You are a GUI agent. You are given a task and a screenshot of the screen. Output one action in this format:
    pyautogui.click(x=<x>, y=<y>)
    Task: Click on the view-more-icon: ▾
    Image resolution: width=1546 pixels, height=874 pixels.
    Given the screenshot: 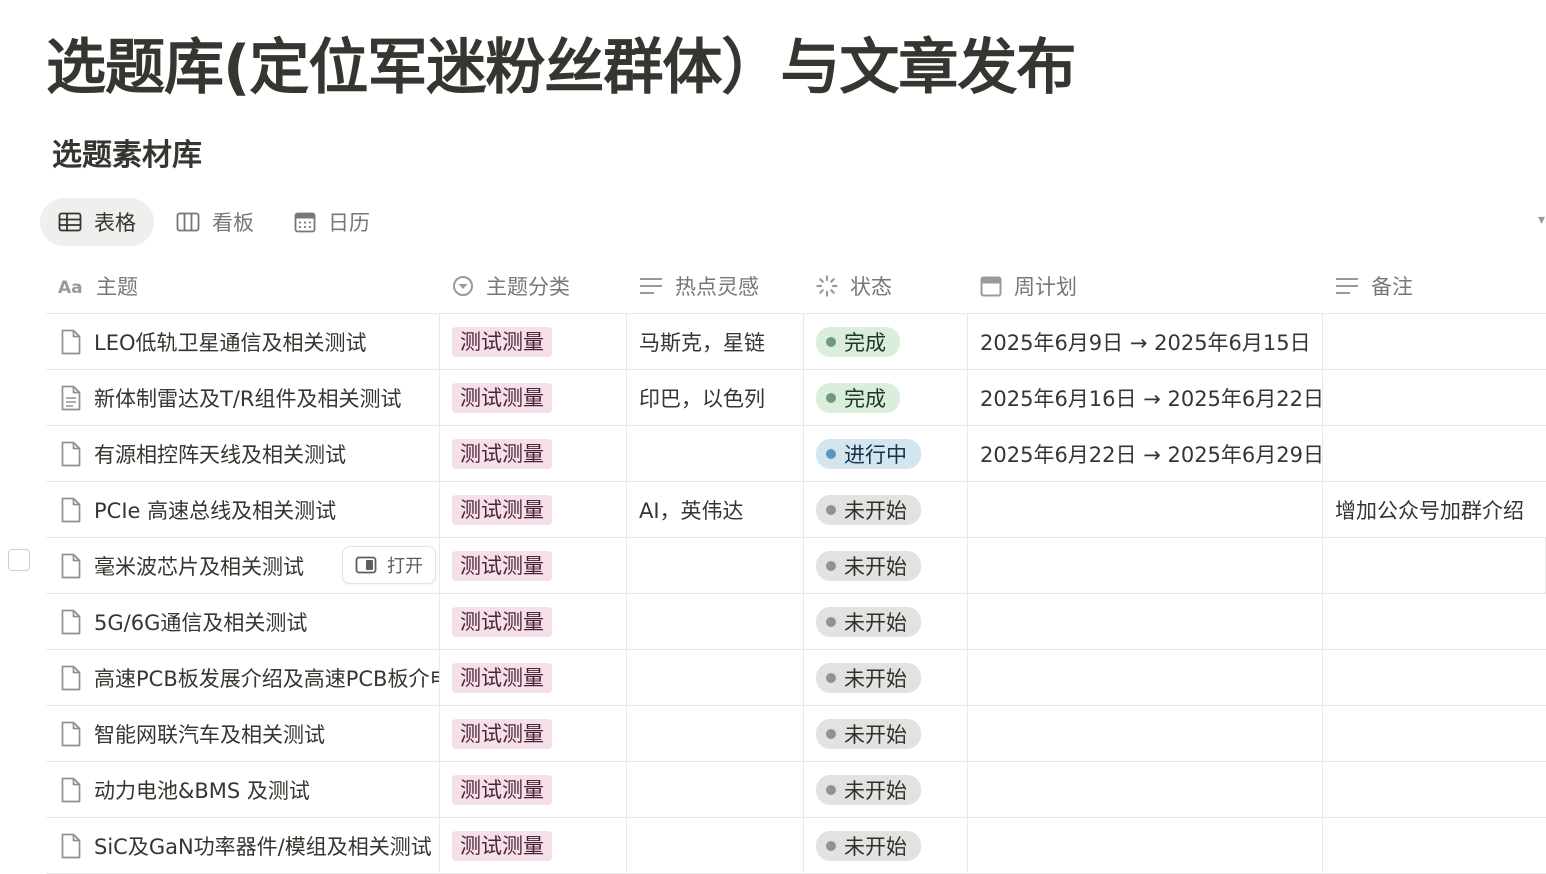 What is the action you would take?
    pyautogui.click(x=1542, y=219)
    